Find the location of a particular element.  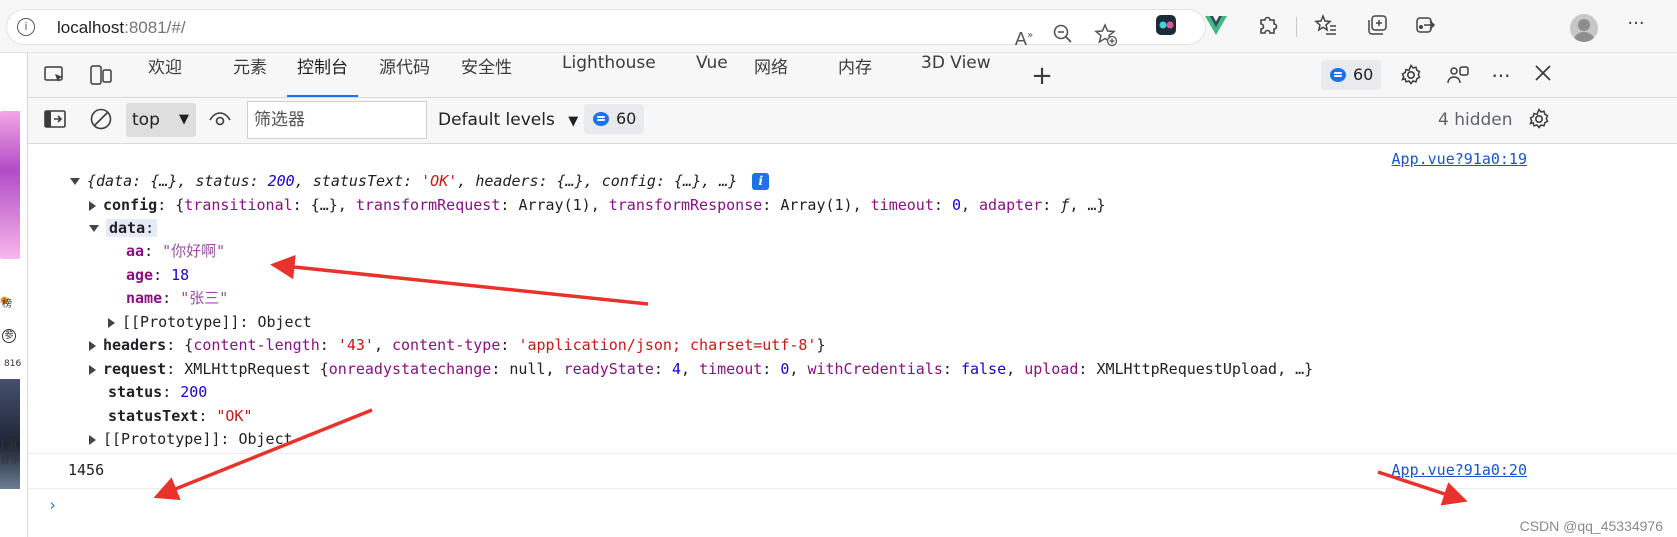

issues-count: 60 is located at coordinates (1363, 74).